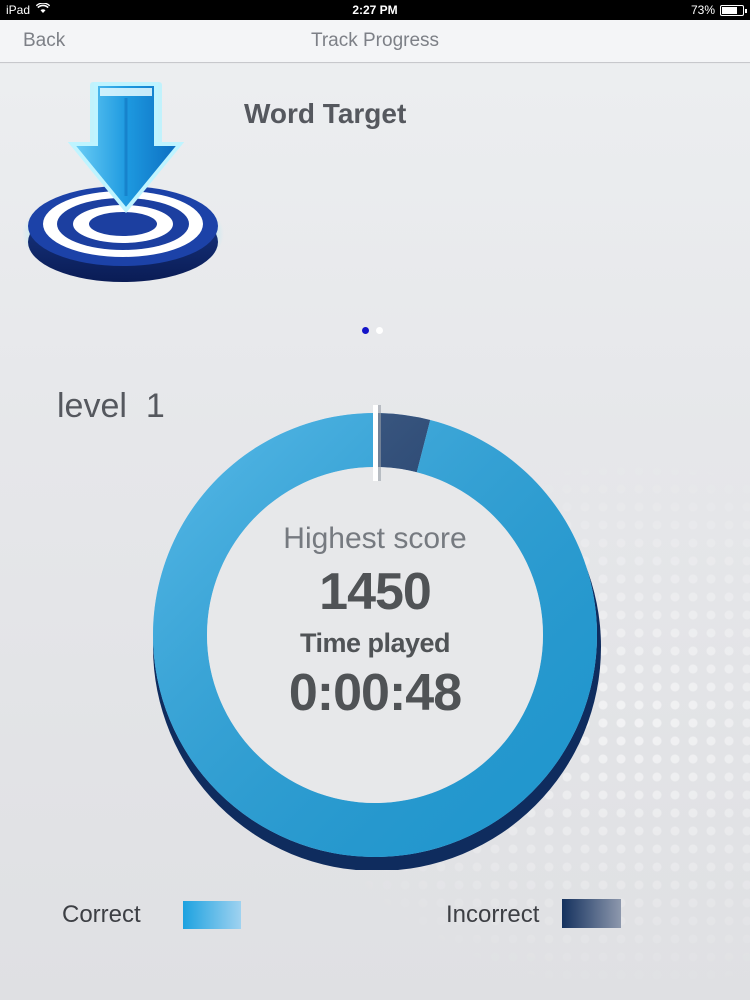 The height and width of the screenshot is (1000, 750). I want to click on battery-percent: 73%, so click(702, 10).